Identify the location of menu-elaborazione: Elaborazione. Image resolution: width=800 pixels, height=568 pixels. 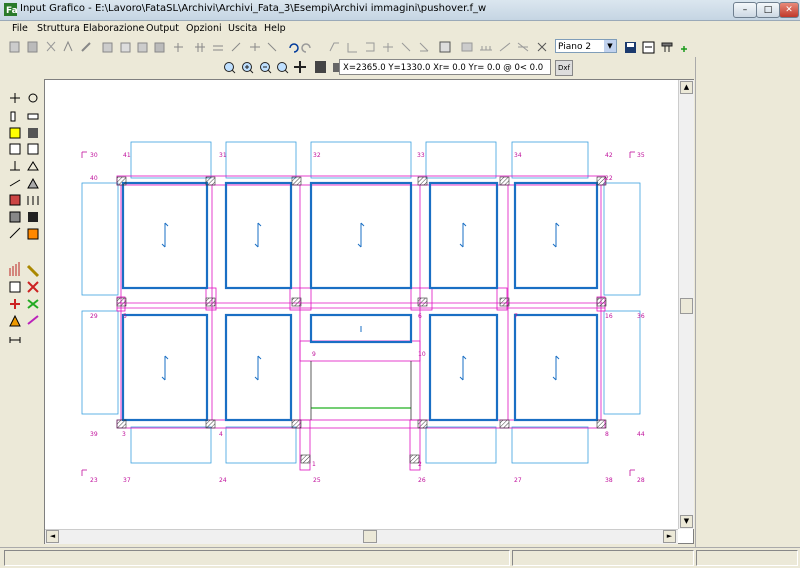
(113, 28).